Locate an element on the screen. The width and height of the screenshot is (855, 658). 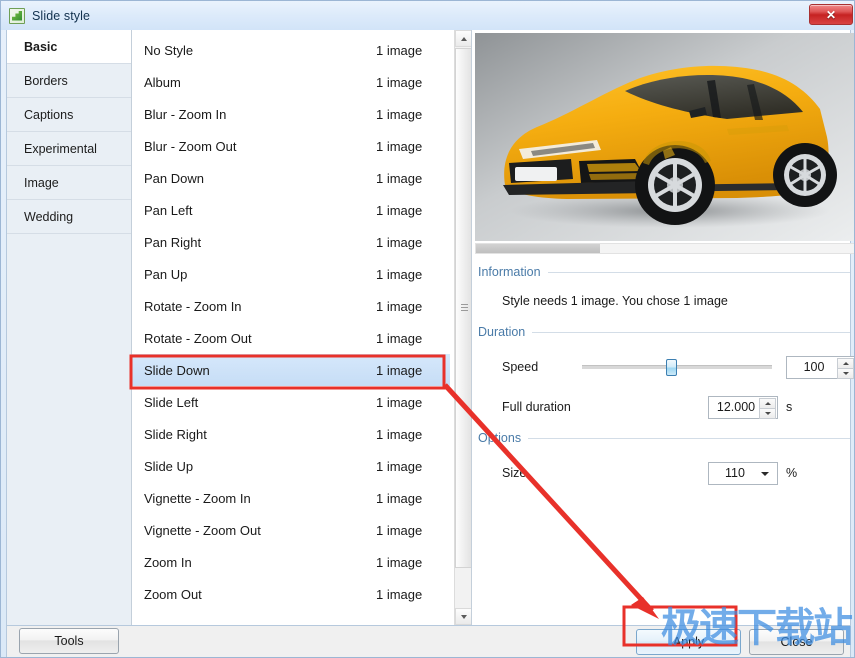
triangle-up-icon is located at coordinates (845, 363).